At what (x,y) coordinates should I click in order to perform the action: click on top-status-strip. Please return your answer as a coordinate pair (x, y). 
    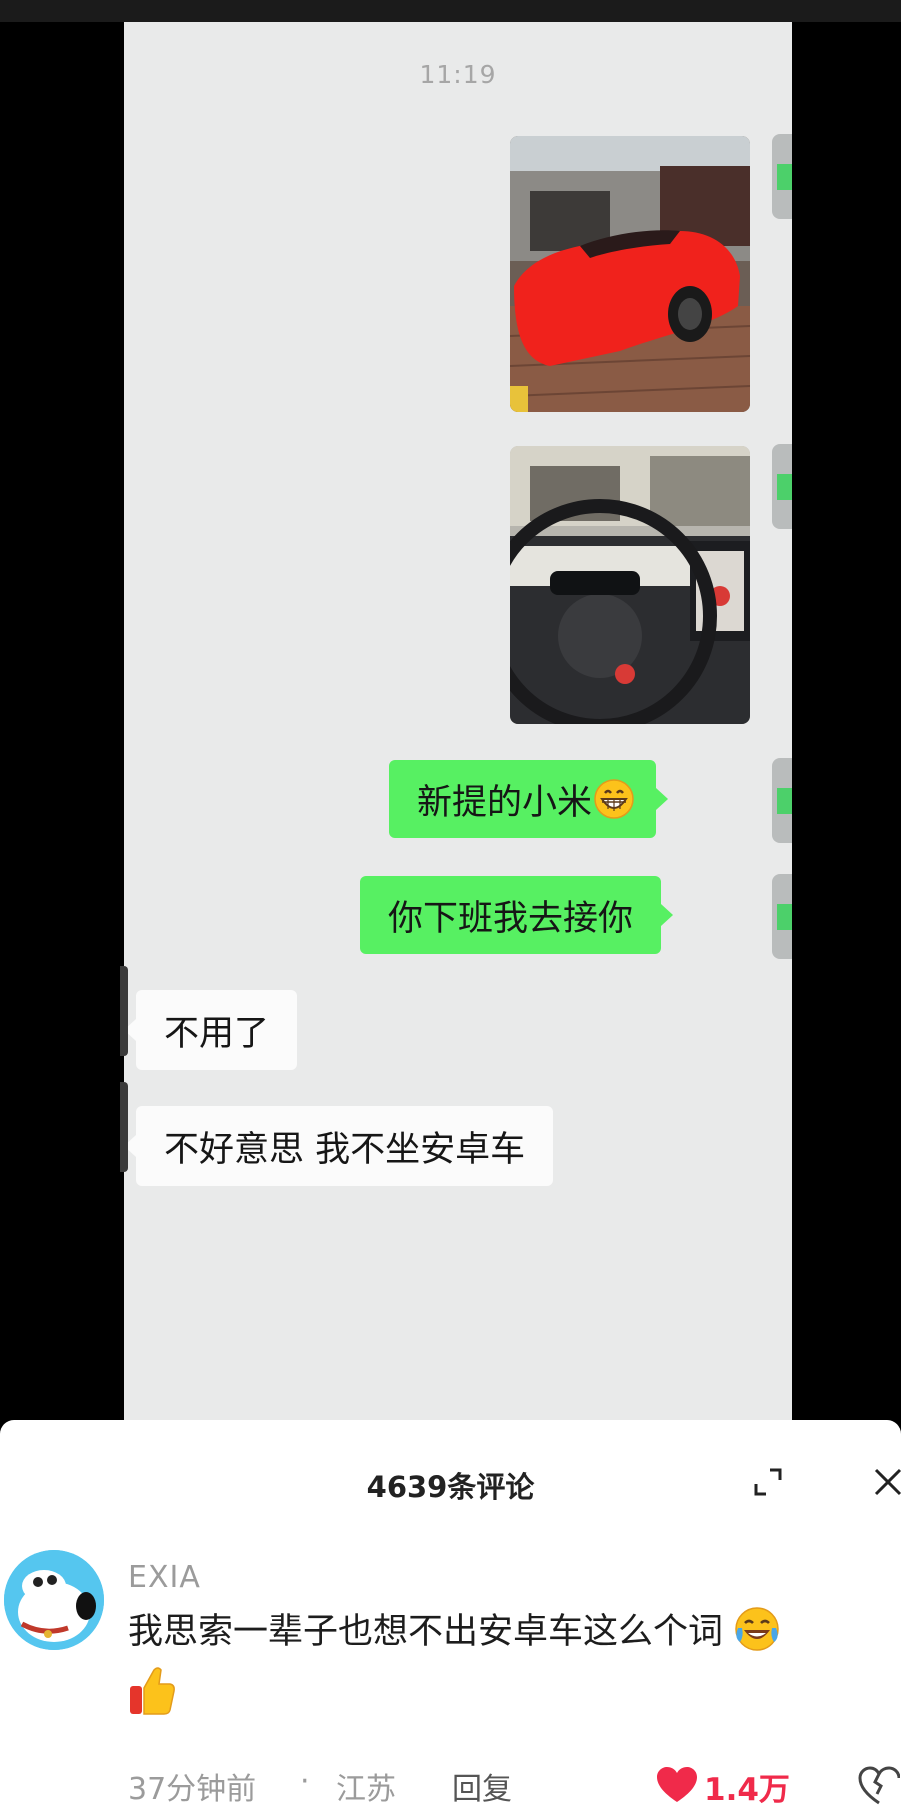
    Looking at the image, I should click on (450, 11).